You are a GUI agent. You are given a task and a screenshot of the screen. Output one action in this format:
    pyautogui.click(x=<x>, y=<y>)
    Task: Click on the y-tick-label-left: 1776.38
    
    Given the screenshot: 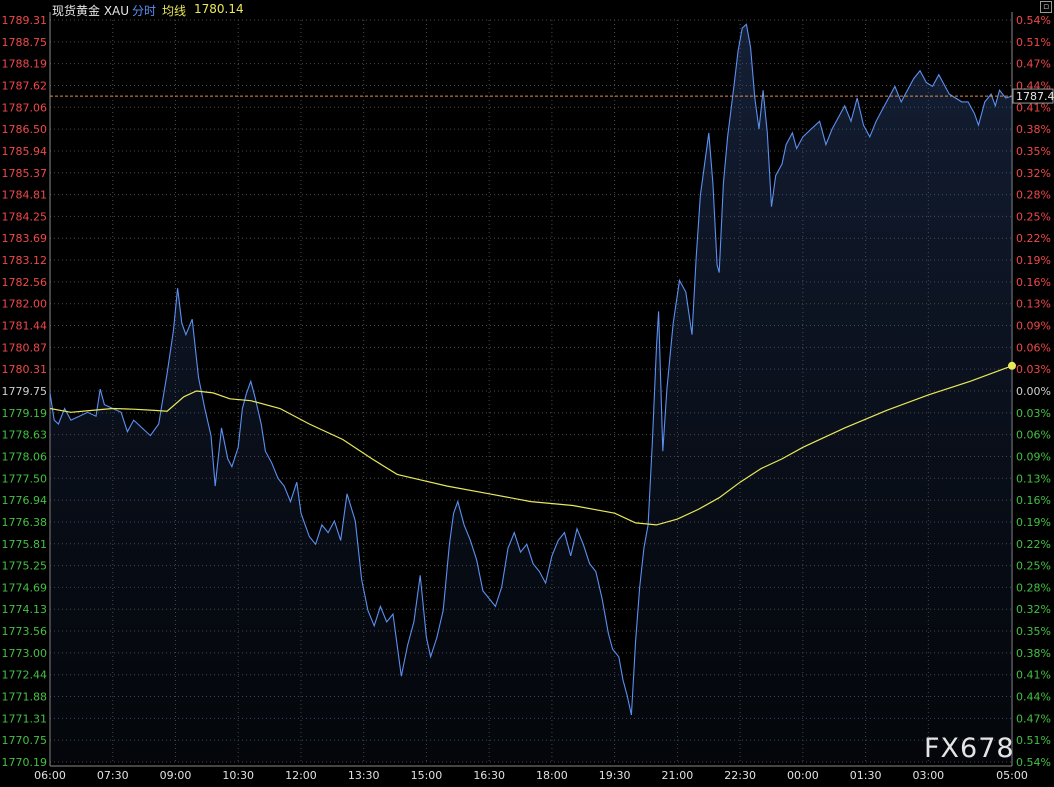 What is the action you would take?
    pyautogui.click(x=25, y=522)
    